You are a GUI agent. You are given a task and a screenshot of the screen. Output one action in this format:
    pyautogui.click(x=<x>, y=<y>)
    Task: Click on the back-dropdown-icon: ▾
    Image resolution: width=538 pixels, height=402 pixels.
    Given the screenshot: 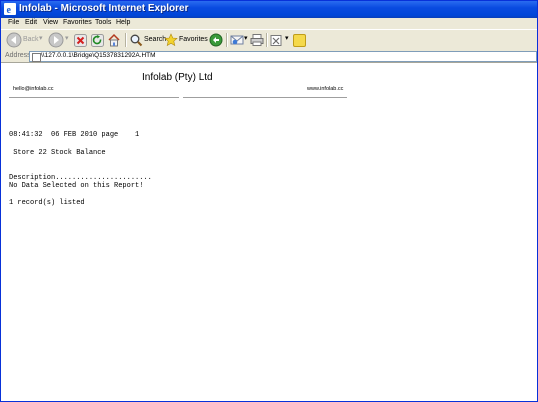 What is the action you would take?
    pyautogui.click(x=41, y=38)
    